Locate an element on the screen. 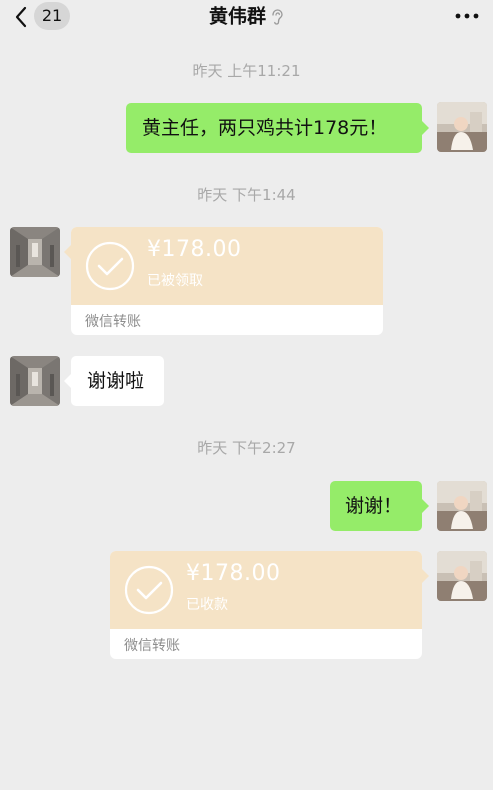 This screenshot has width=493, height=790. chat-title-area: 黄伟群 is located at coordinates (246, 17).